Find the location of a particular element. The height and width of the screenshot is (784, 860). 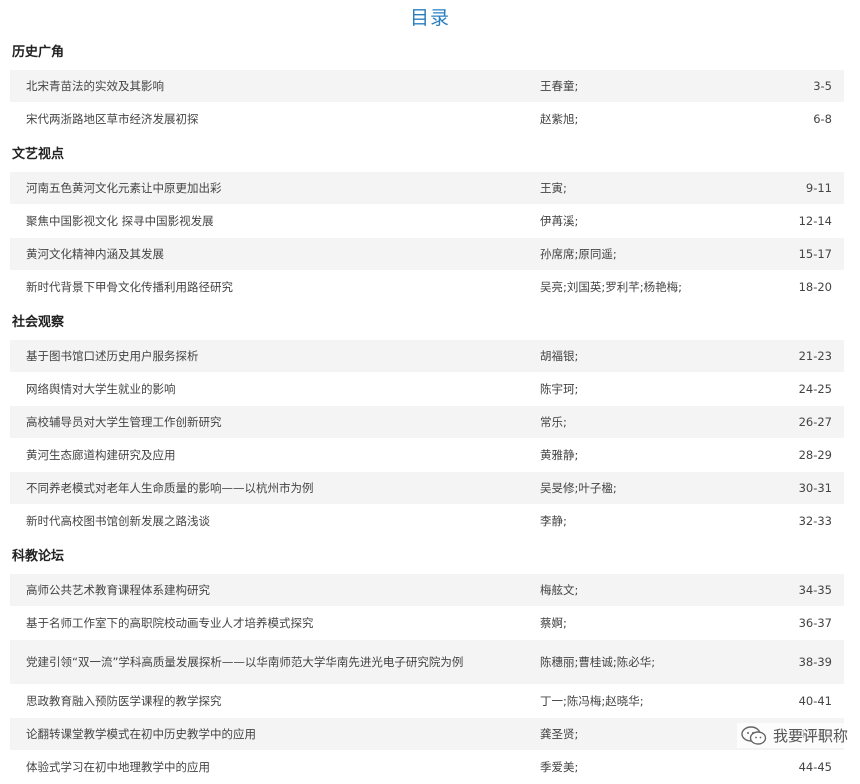

toc-row: 高师公共艺术教育课程体系建构研究 梅舷文; 34-35 is located at coordinates (427, 590).